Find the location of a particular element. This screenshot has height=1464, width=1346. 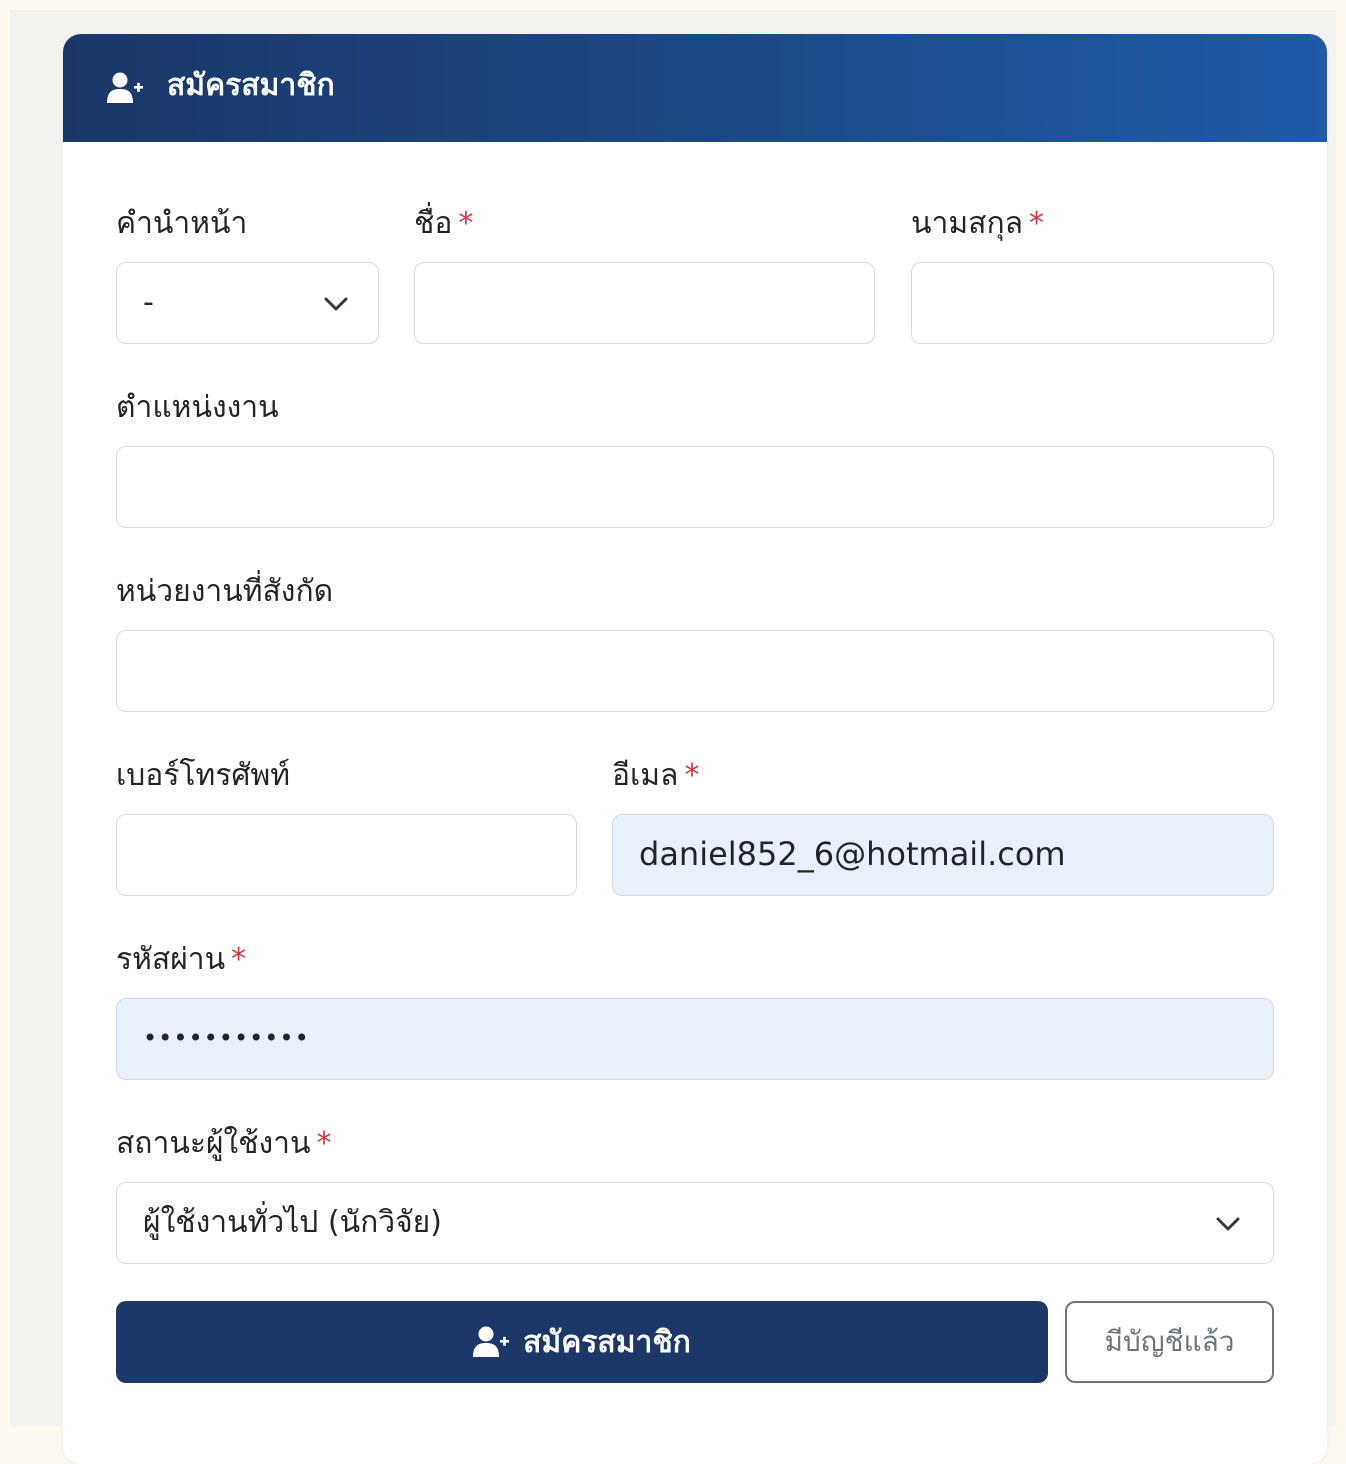

phone-label-text: เบอร์โทรศัพท์ is located at coordinates (203, 775).